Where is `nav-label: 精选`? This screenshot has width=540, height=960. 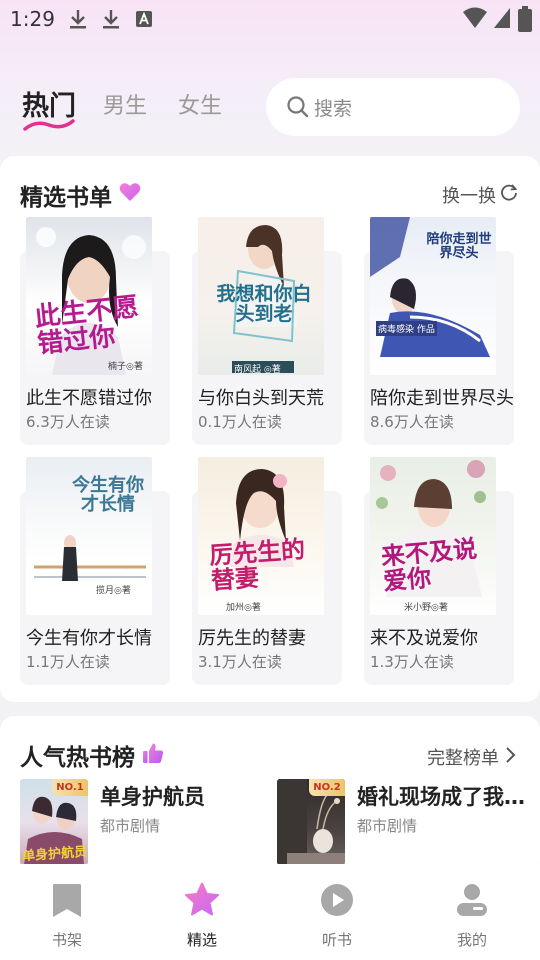 nav-label: 精选 is located at coordinates (201, 940).